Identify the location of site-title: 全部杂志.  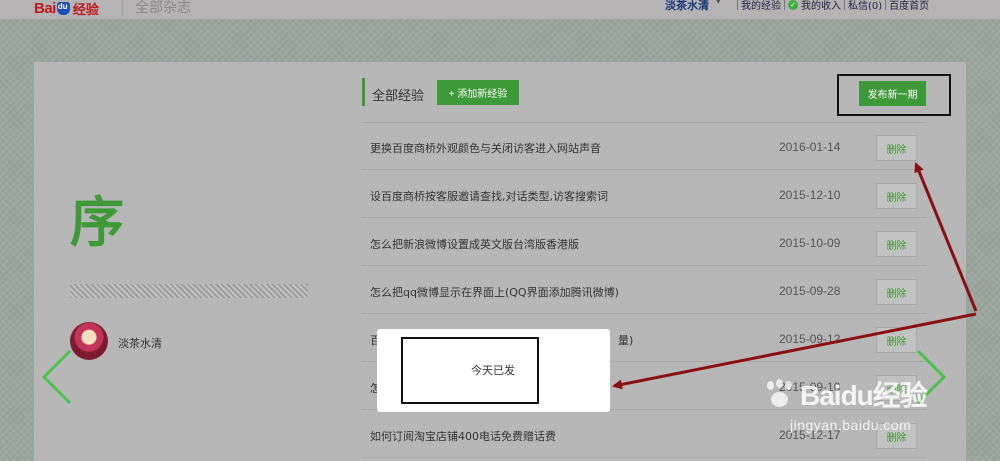
(163, 8).